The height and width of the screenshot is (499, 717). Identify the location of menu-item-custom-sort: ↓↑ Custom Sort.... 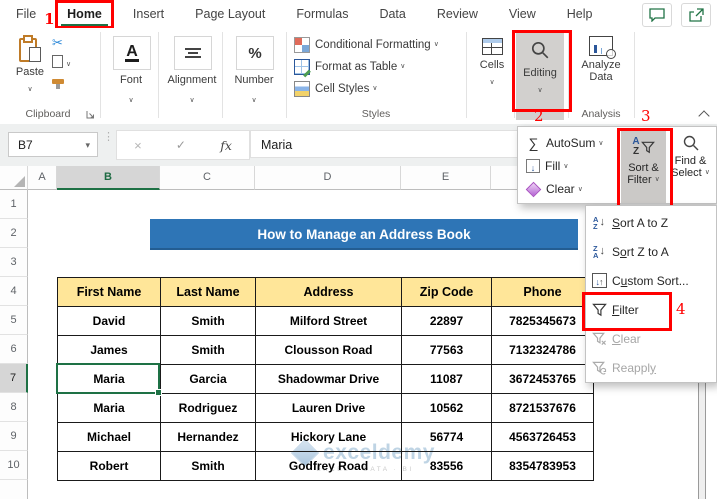
(651, 280).